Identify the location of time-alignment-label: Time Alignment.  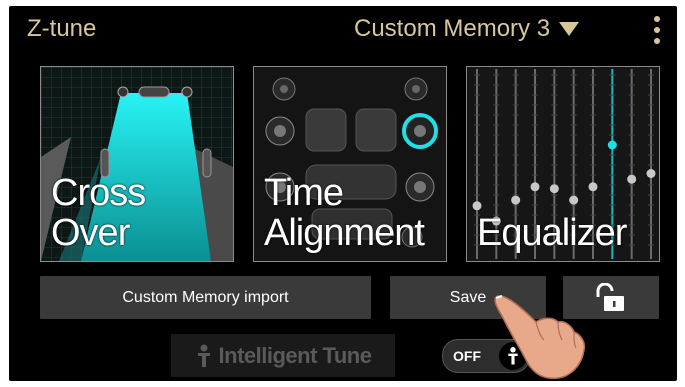
(344, 213).